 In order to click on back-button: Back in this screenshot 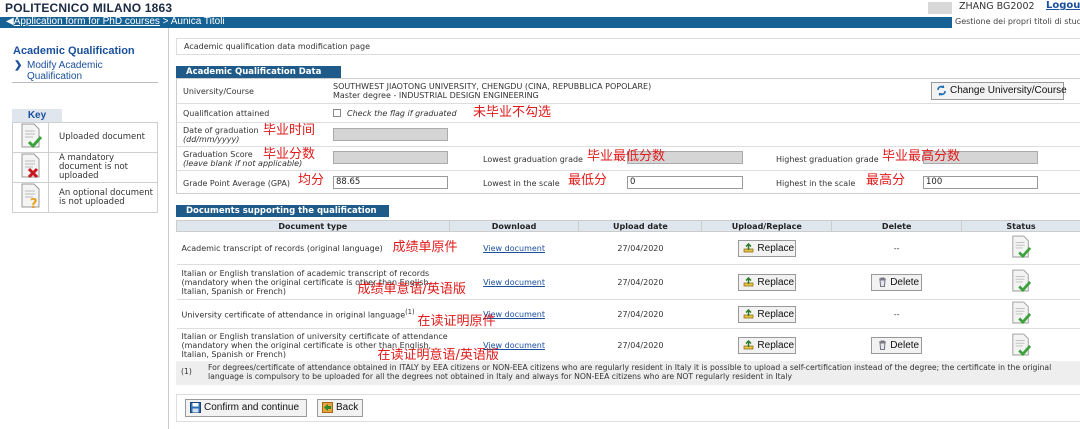, I will do `click(340, 408)`.